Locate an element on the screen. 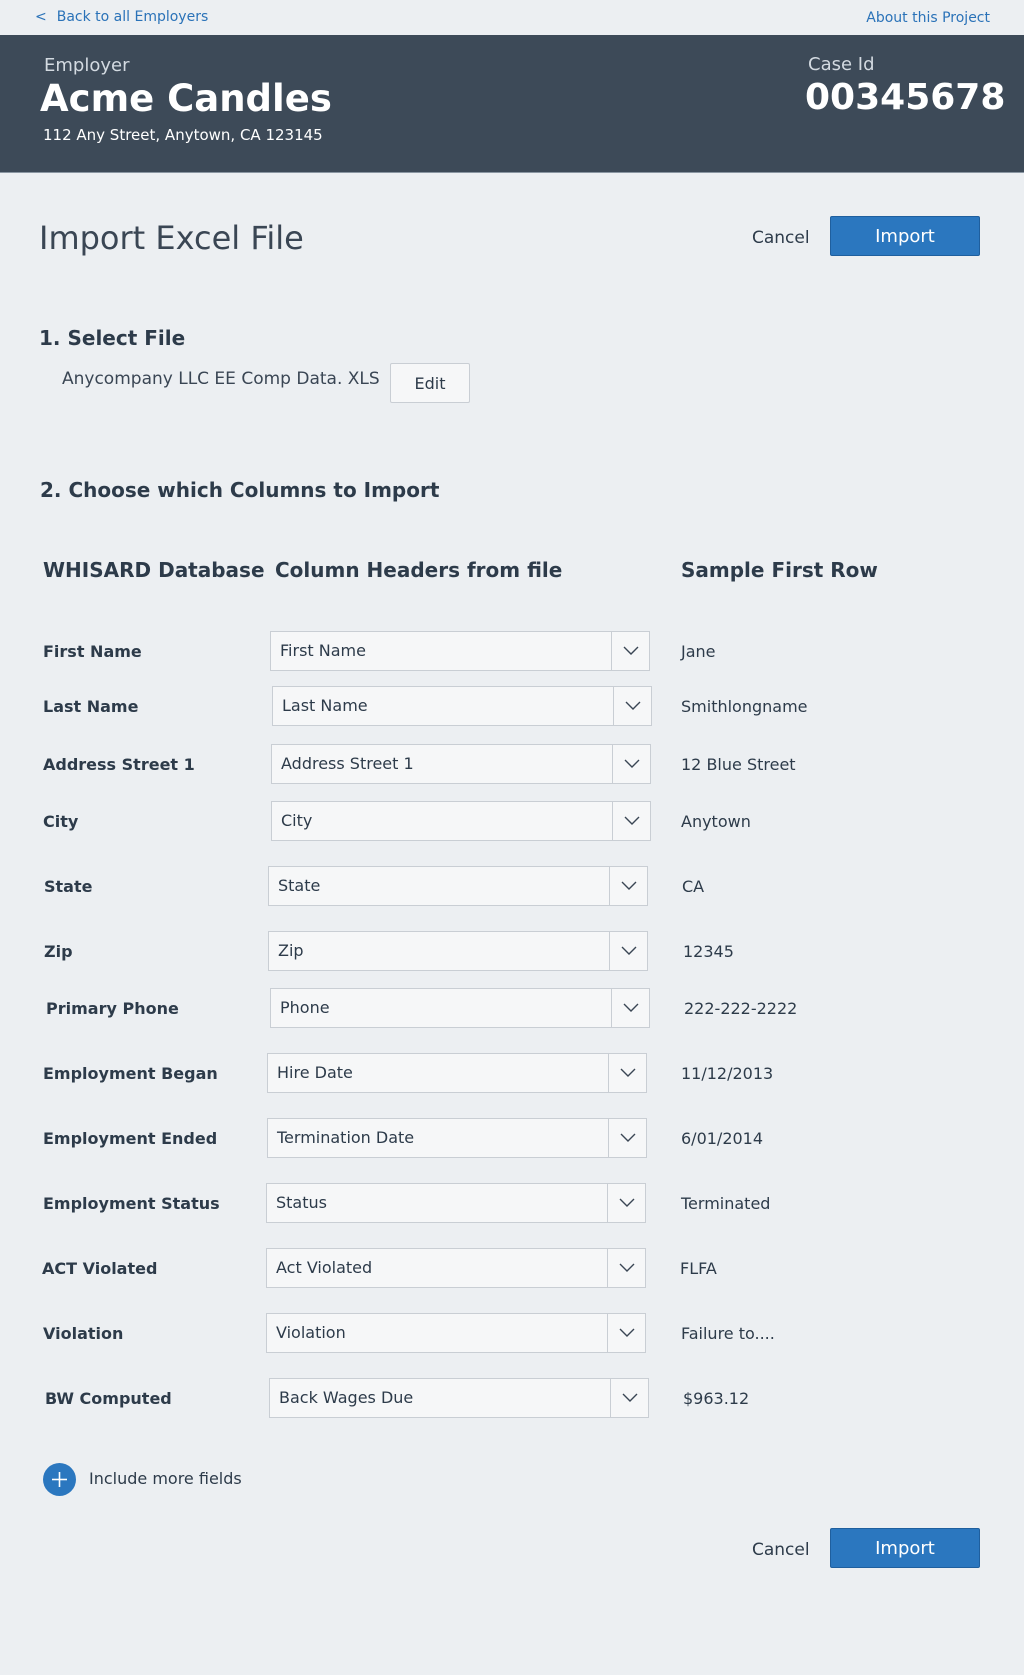 This screenshot has height=1675, width=1024. case-id-label: Case Id is located at coordinates (841, 64).